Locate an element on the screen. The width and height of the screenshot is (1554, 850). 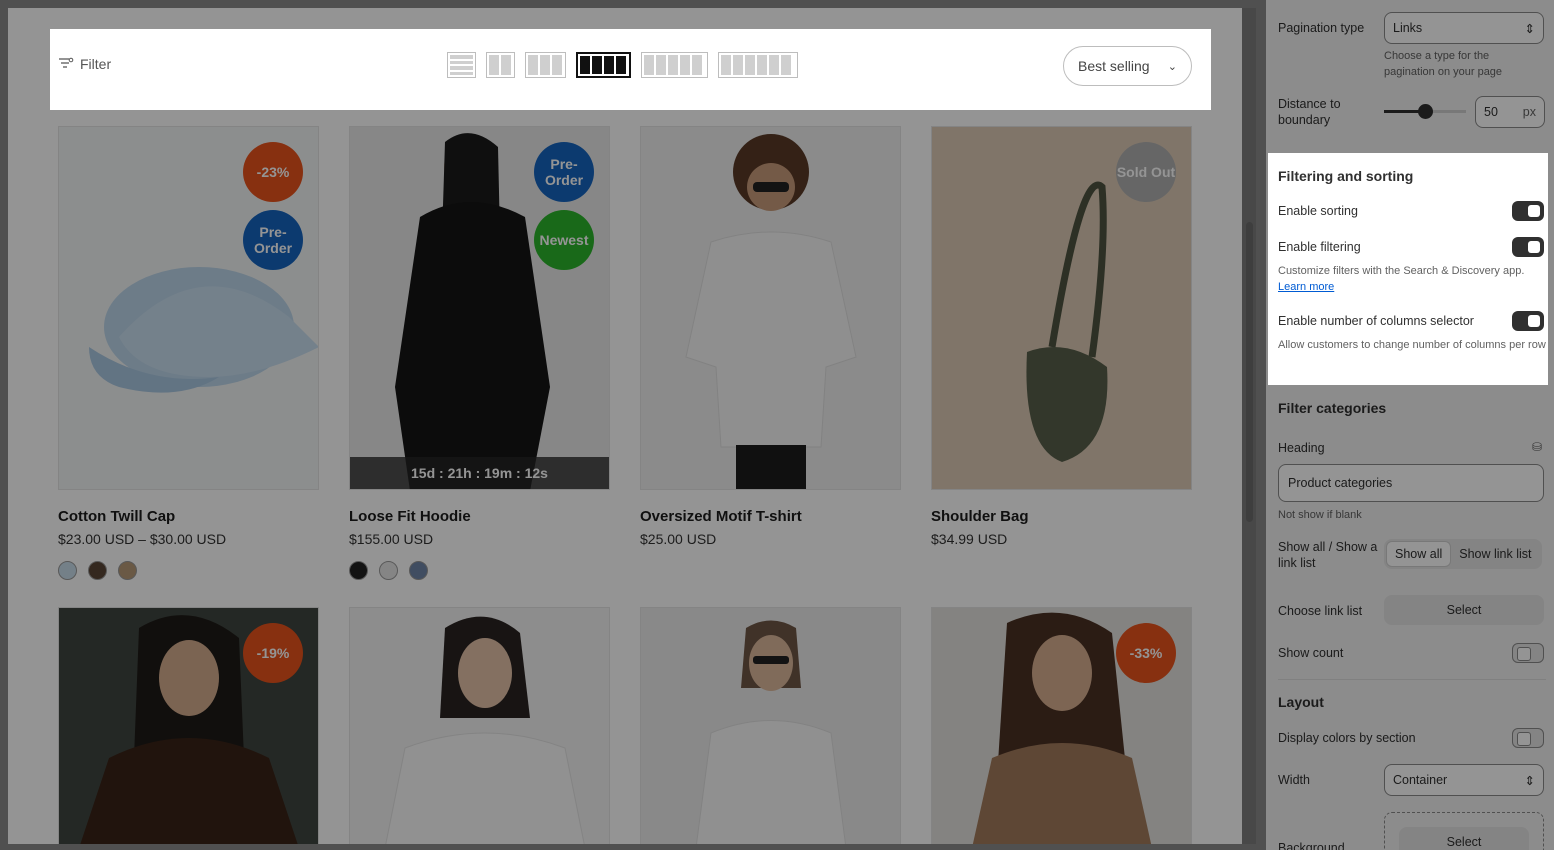
heading-help: Not show if blank is located at coordinates (1320, 515).